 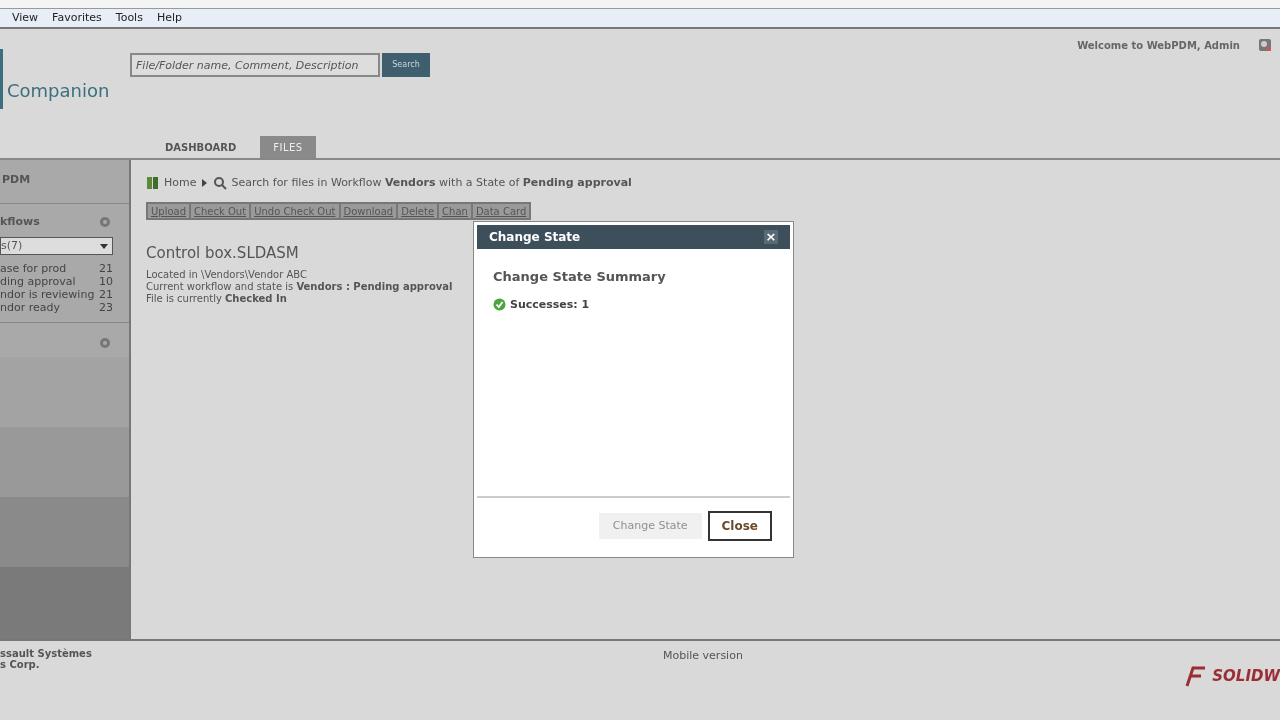 What do you see at coordinates (499, 305) in the screenshot?
I see `check-circle-icon` at bounding box center [499, 305].